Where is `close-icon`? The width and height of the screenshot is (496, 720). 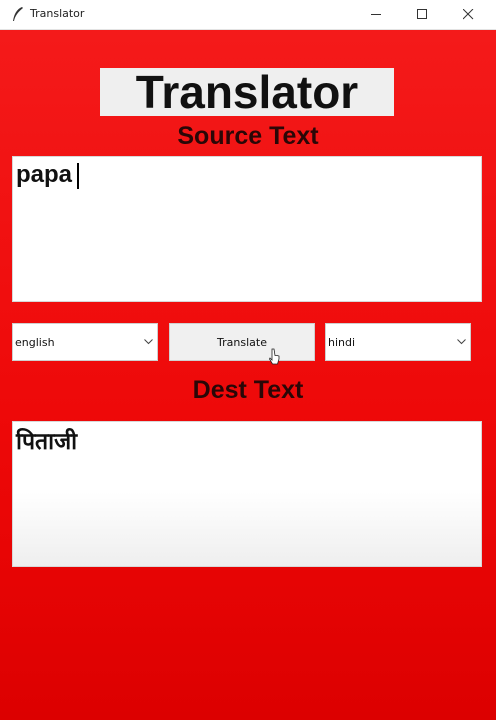 close-icon is located at coordinates (468, 14).